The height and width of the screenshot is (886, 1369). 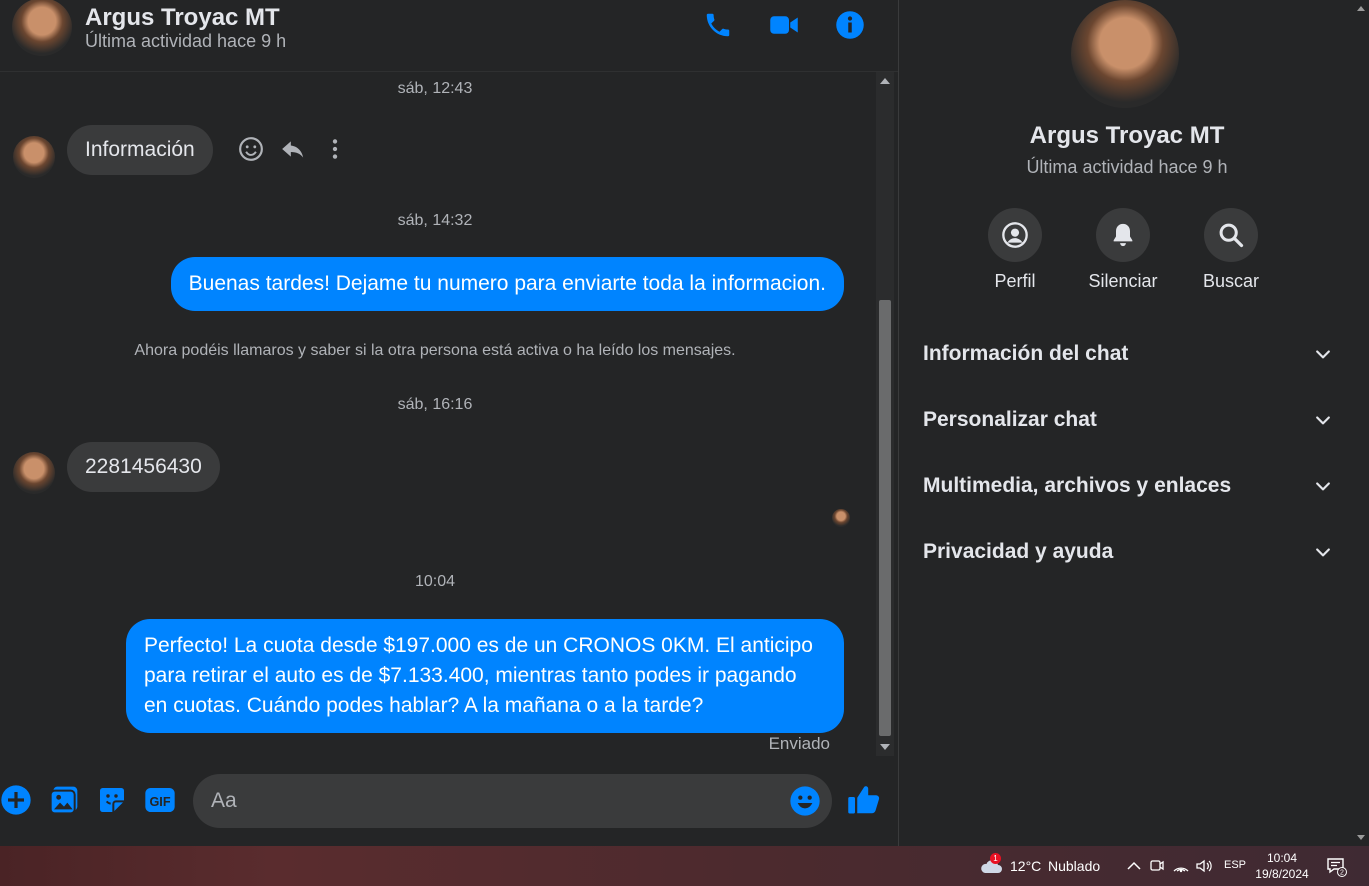 I want to click on section-privacy-help: Privacidad y ayuda, so click(x=1128, y=552).